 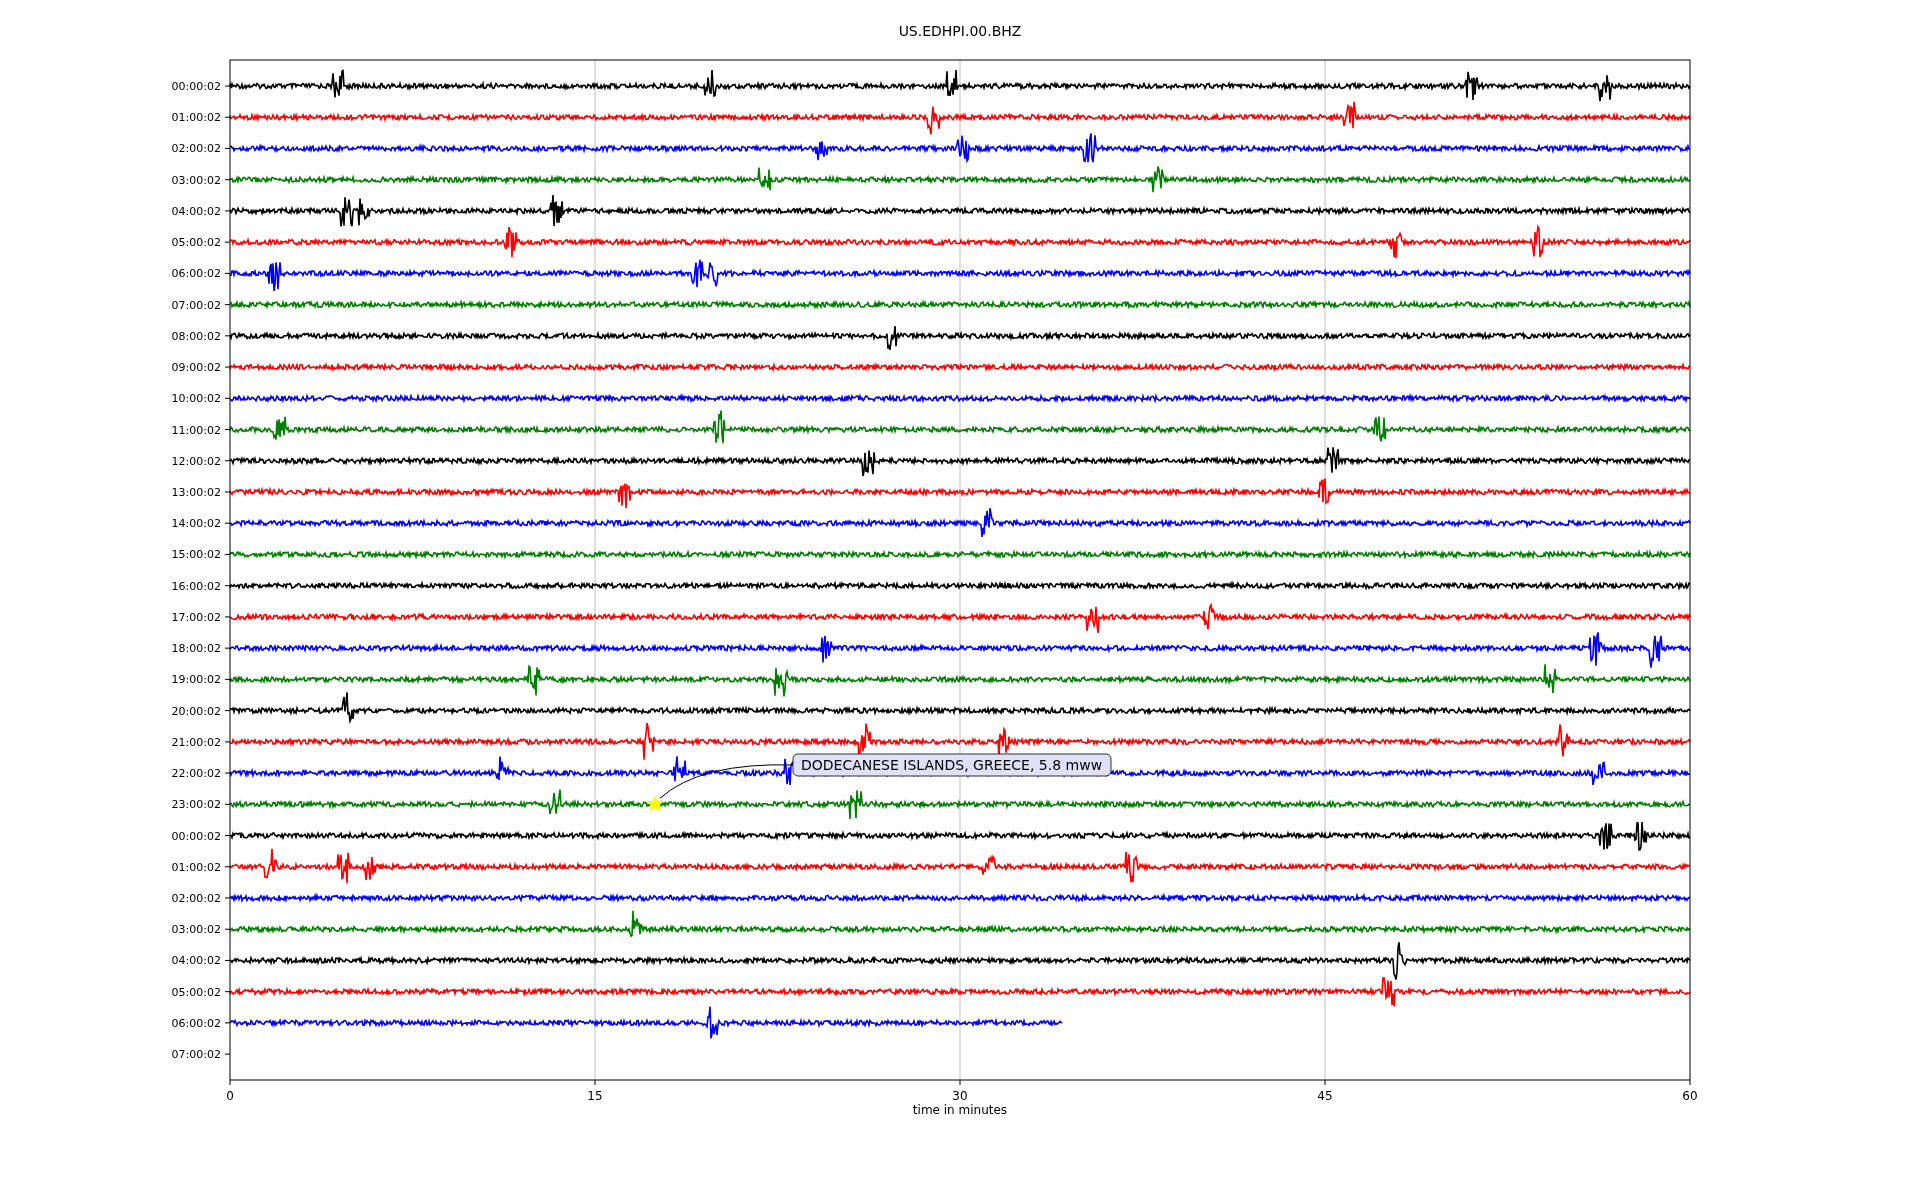 I want to click on x-tick-label: 30, so click(x=960, y=1096).